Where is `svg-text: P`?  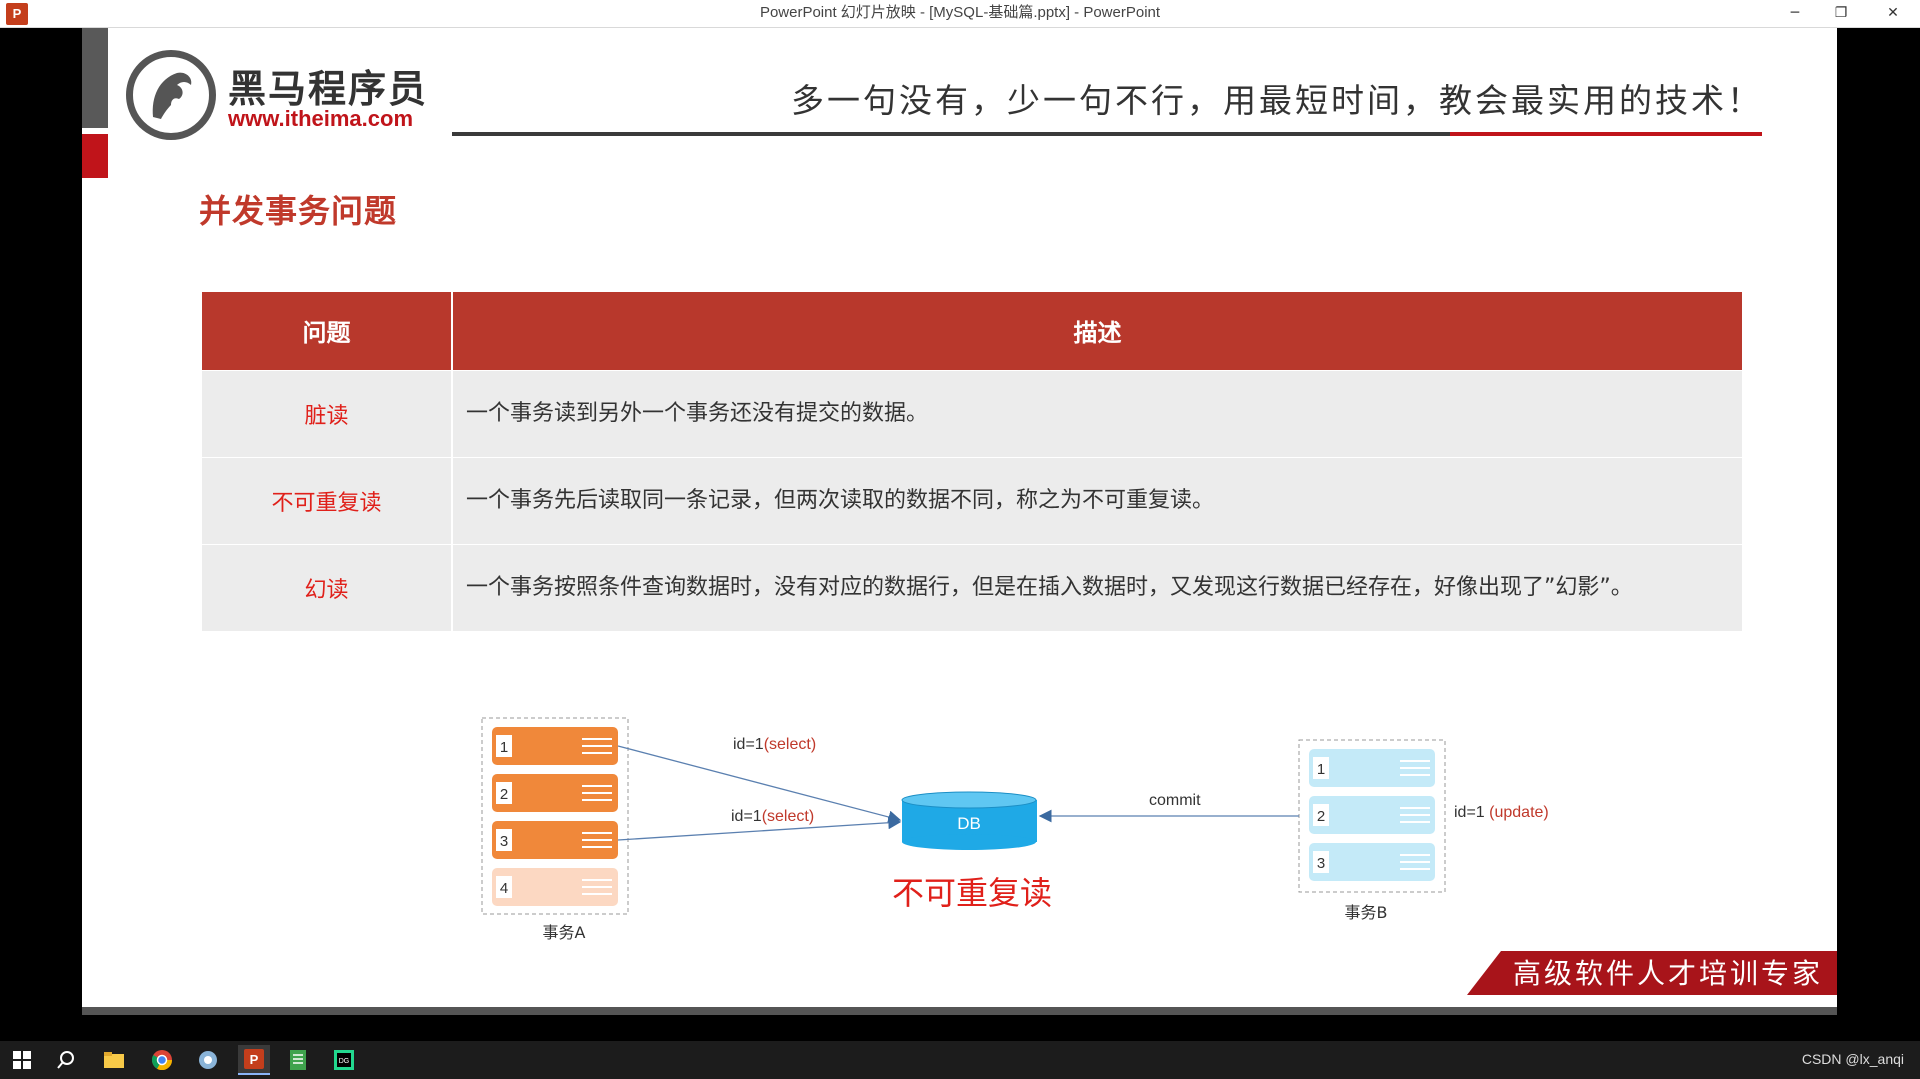
svg-text: P is located at coordinates (254, 1059).